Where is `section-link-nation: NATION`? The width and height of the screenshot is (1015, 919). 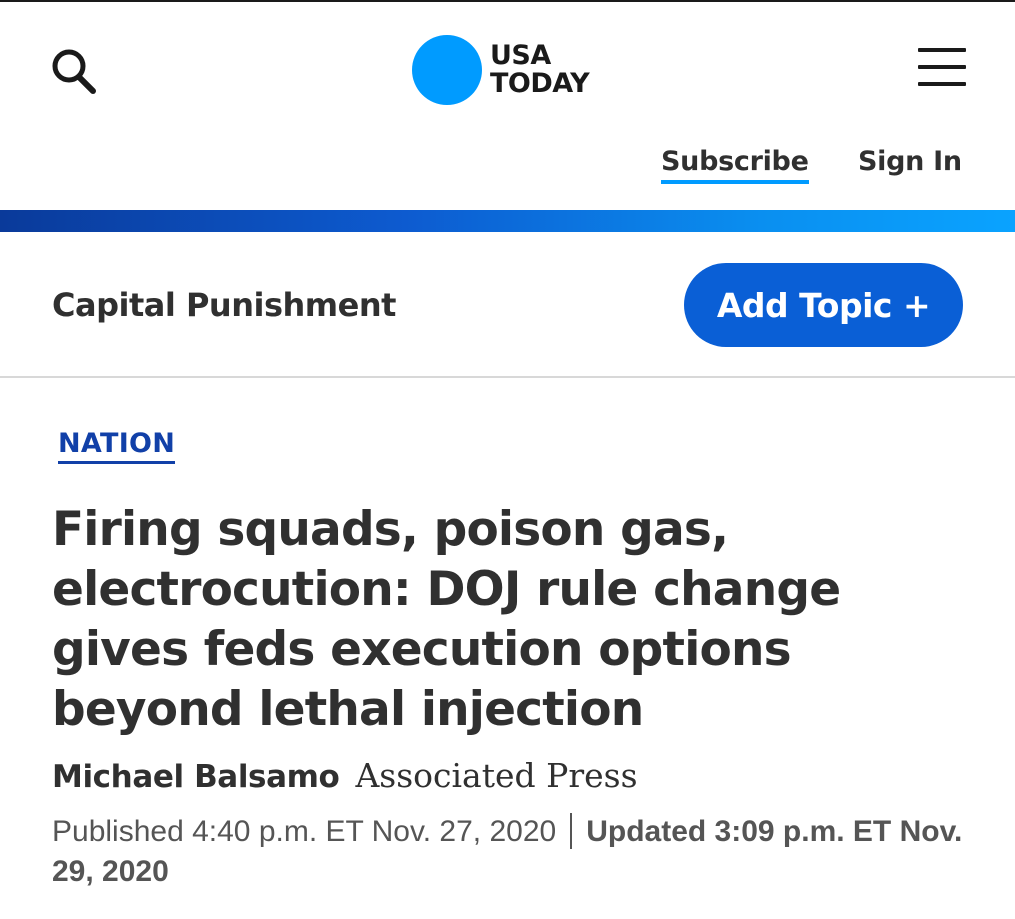 section-link-nation: NATION is located at coordinates (117, 446).